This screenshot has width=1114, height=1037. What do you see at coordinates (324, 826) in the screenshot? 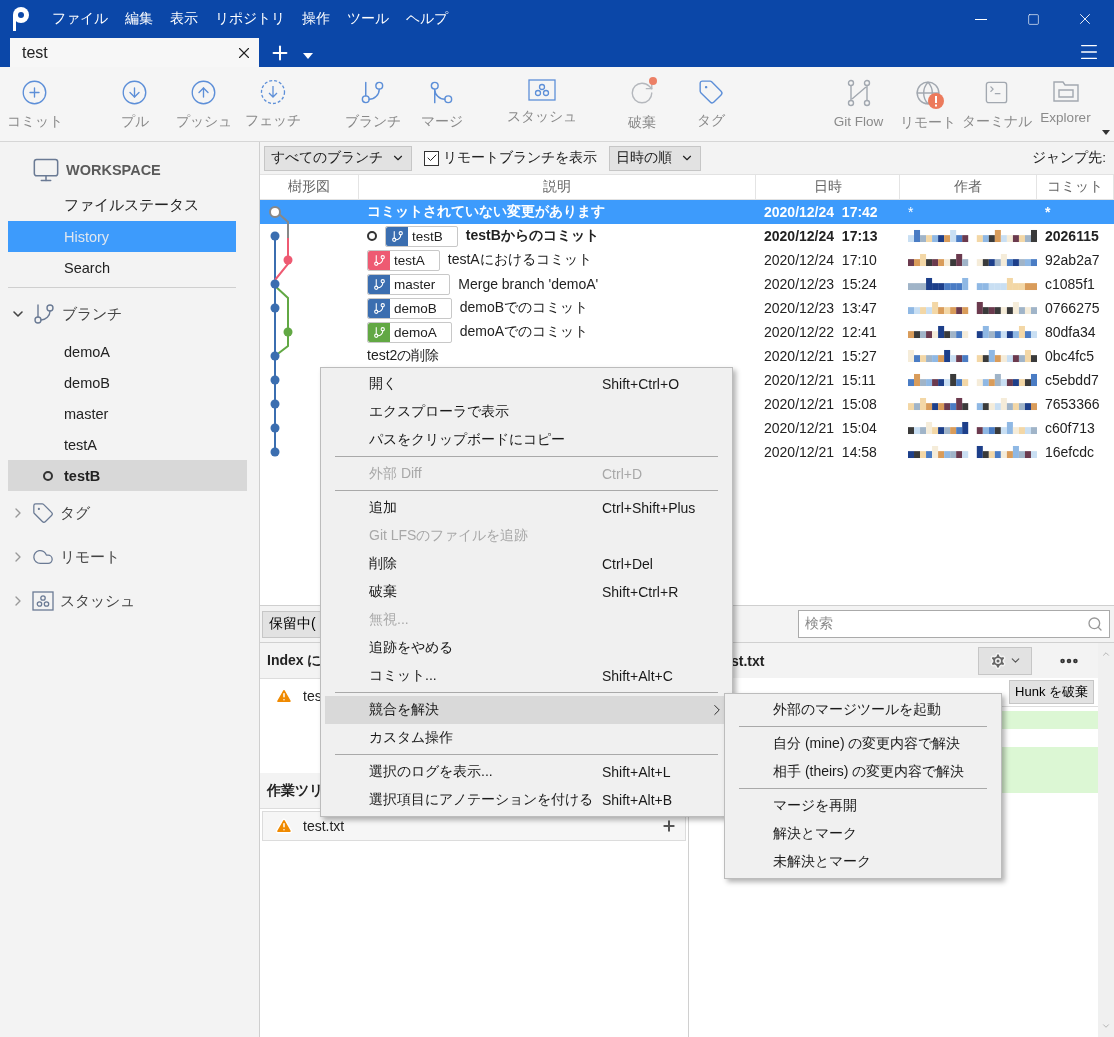
I see `file-name: test.txt` at bounding box center [324, 826].